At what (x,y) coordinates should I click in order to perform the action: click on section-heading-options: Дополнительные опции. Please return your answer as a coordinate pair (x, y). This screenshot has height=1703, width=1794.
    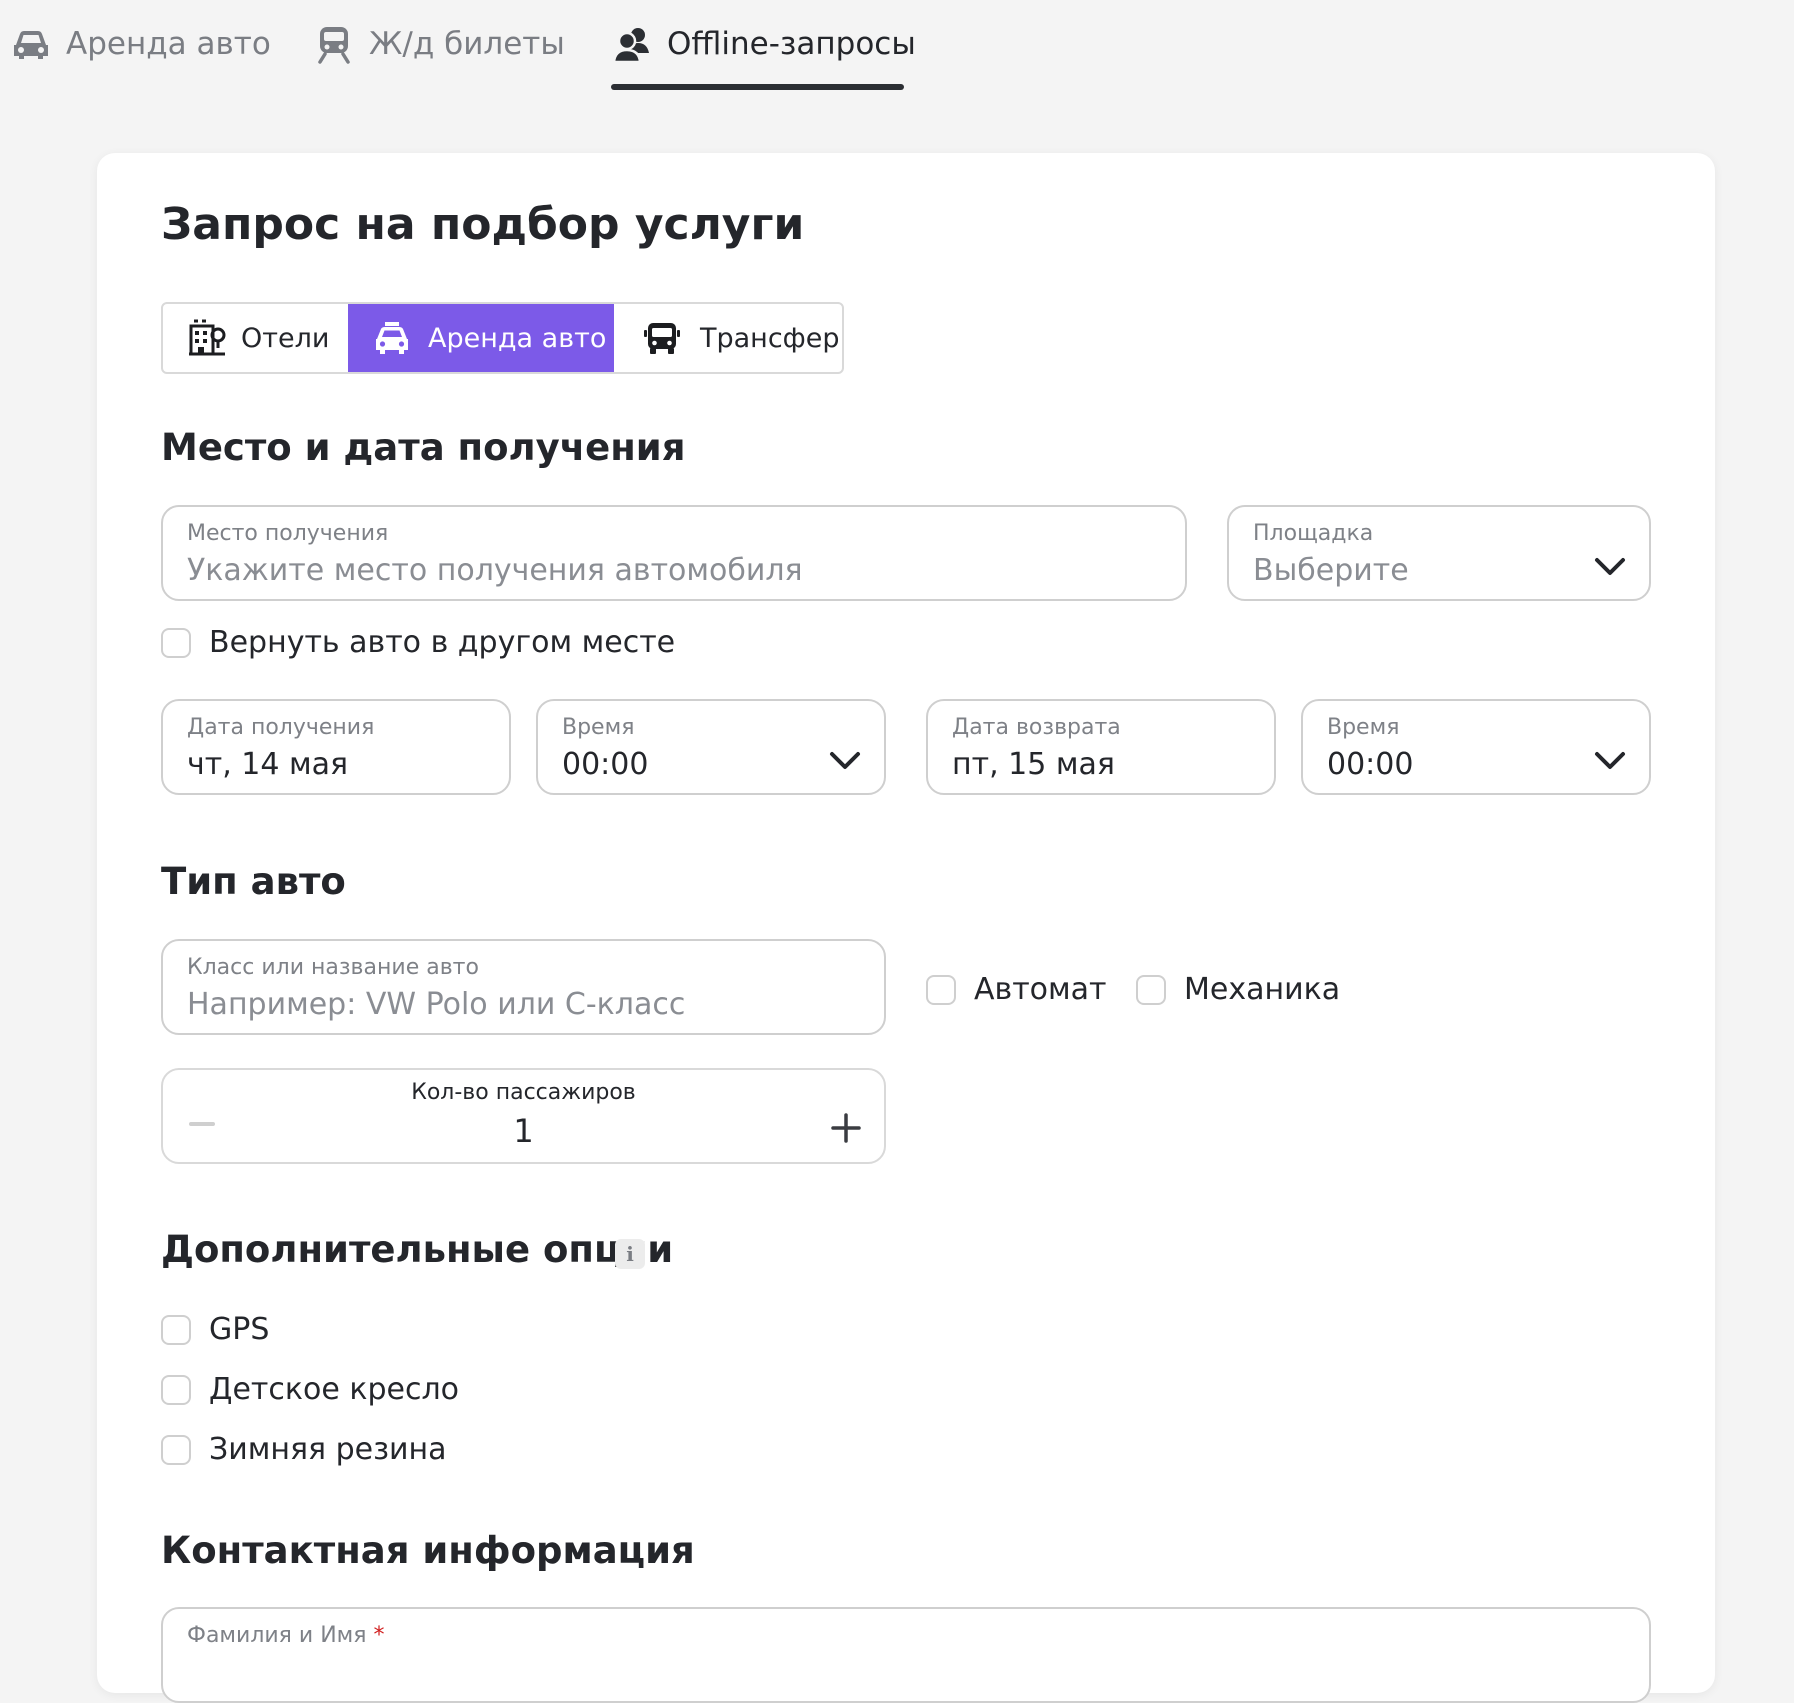
    Looking at the image, I should click on (417, 1249).